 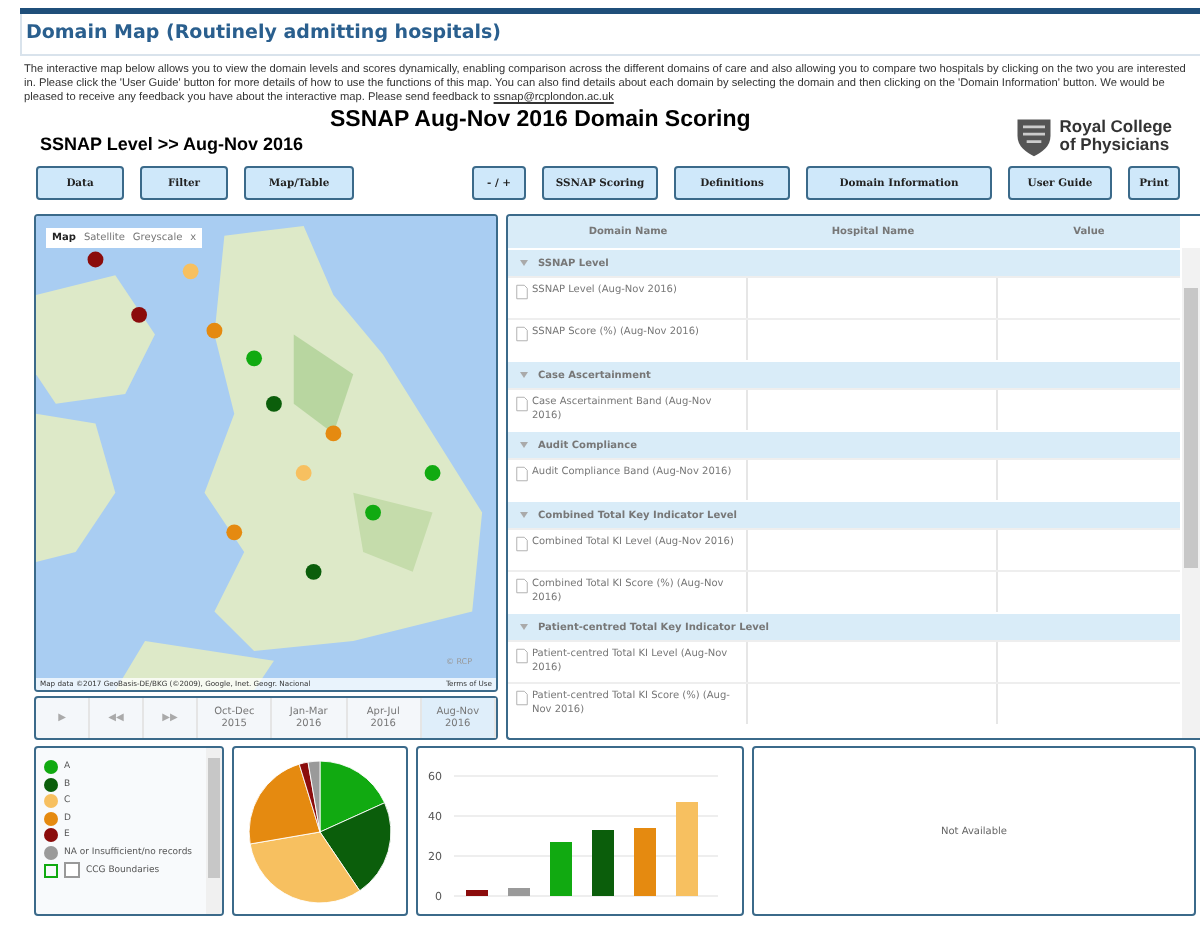 I want to click on page-title: Domain Map (Routinely admitting hospitals), so click(x=610, y=35).